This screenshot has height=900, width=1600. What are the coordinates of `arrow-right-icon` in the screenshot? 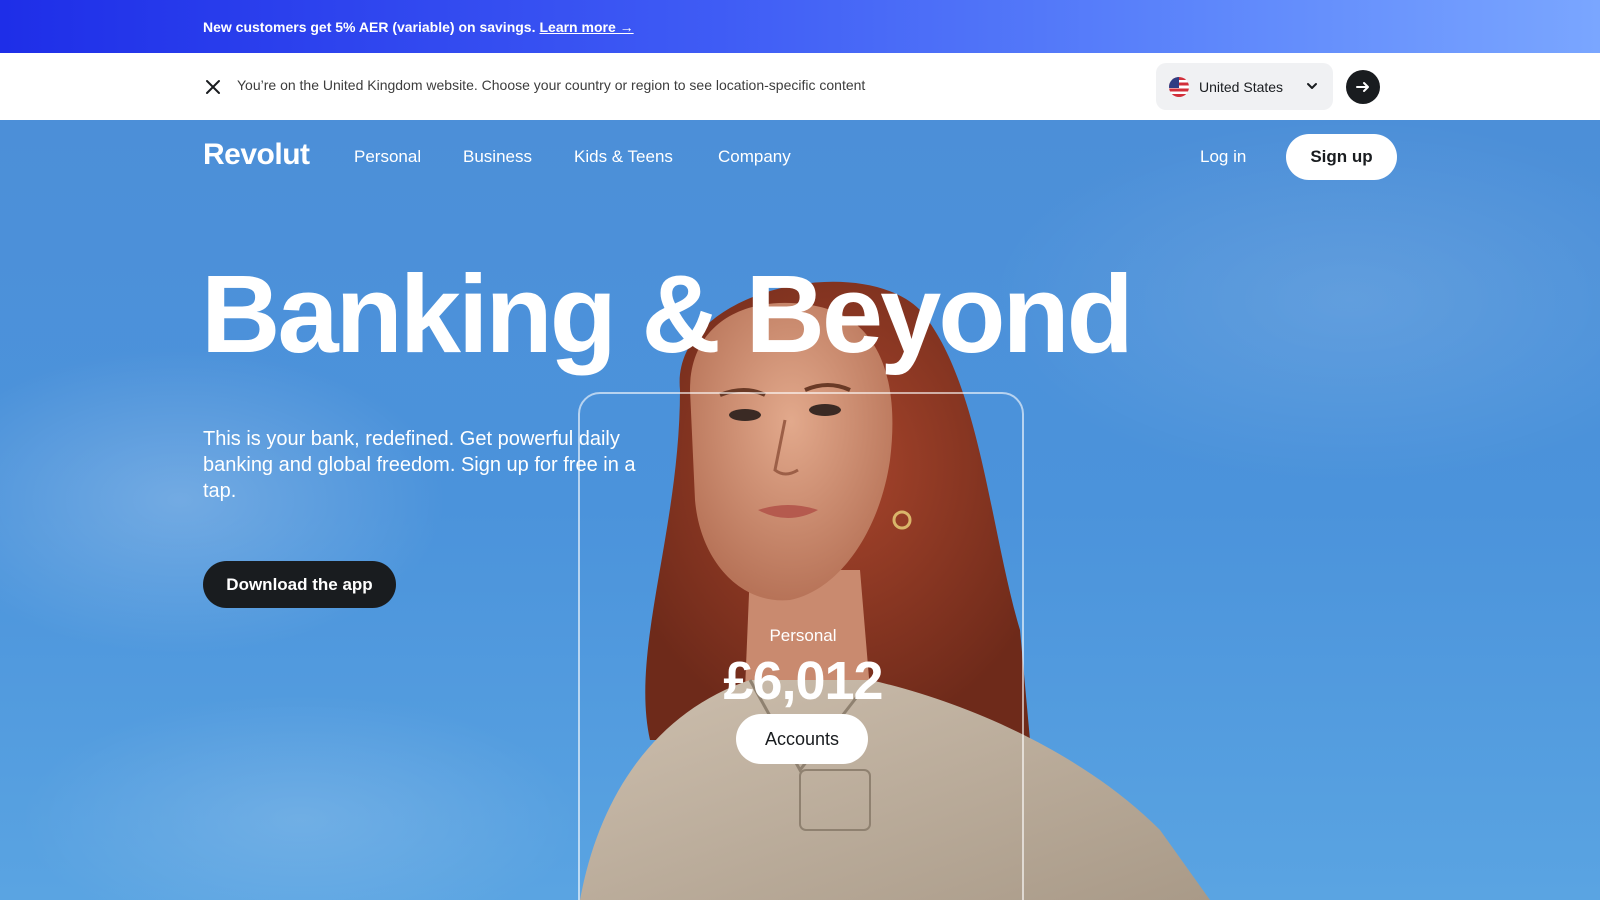 It's located at (1362, 87).